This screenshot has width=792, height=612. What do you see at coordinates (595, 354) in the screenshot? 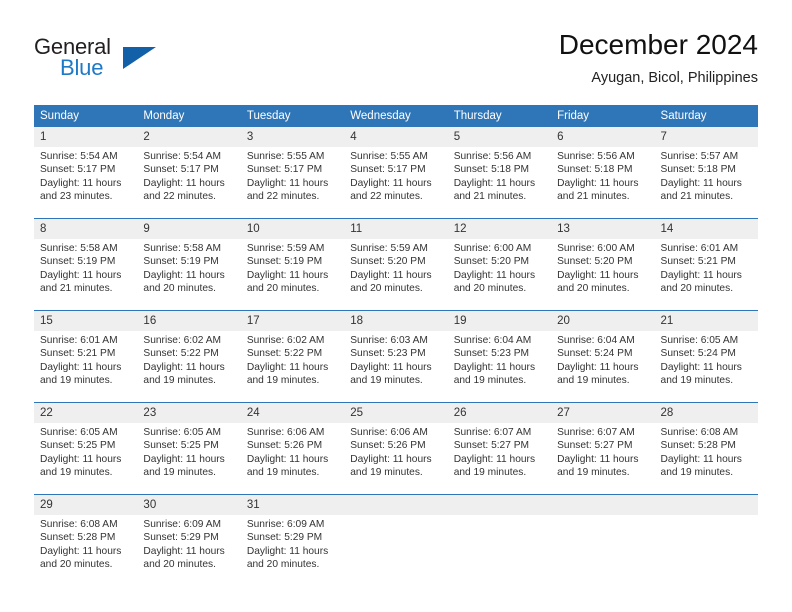
I see `sunset-text: Sunset: 5:24 PM` at bounding box center [595, 354].